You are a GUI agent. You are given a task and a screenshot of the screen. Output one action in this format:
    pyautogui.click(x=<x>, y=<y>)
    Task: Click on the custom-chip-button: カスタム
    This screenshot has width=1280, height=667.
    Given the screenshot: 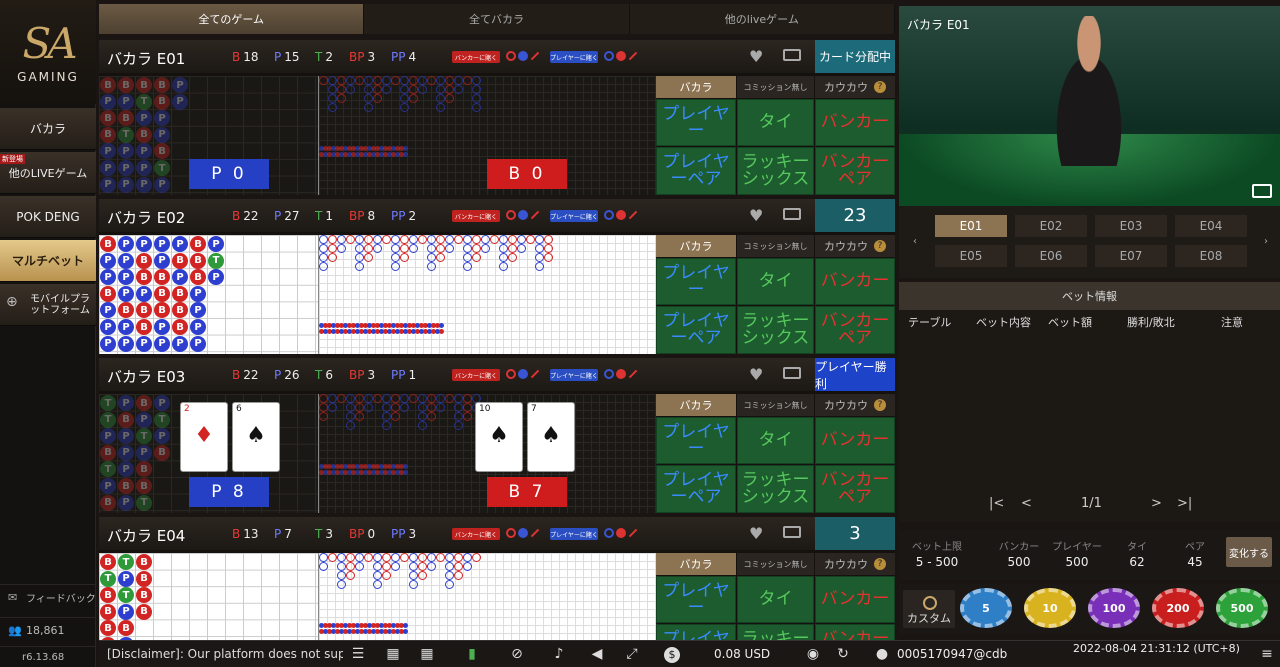 What is the action you would take?
    pyautogui.click(x=929, y=609)
    